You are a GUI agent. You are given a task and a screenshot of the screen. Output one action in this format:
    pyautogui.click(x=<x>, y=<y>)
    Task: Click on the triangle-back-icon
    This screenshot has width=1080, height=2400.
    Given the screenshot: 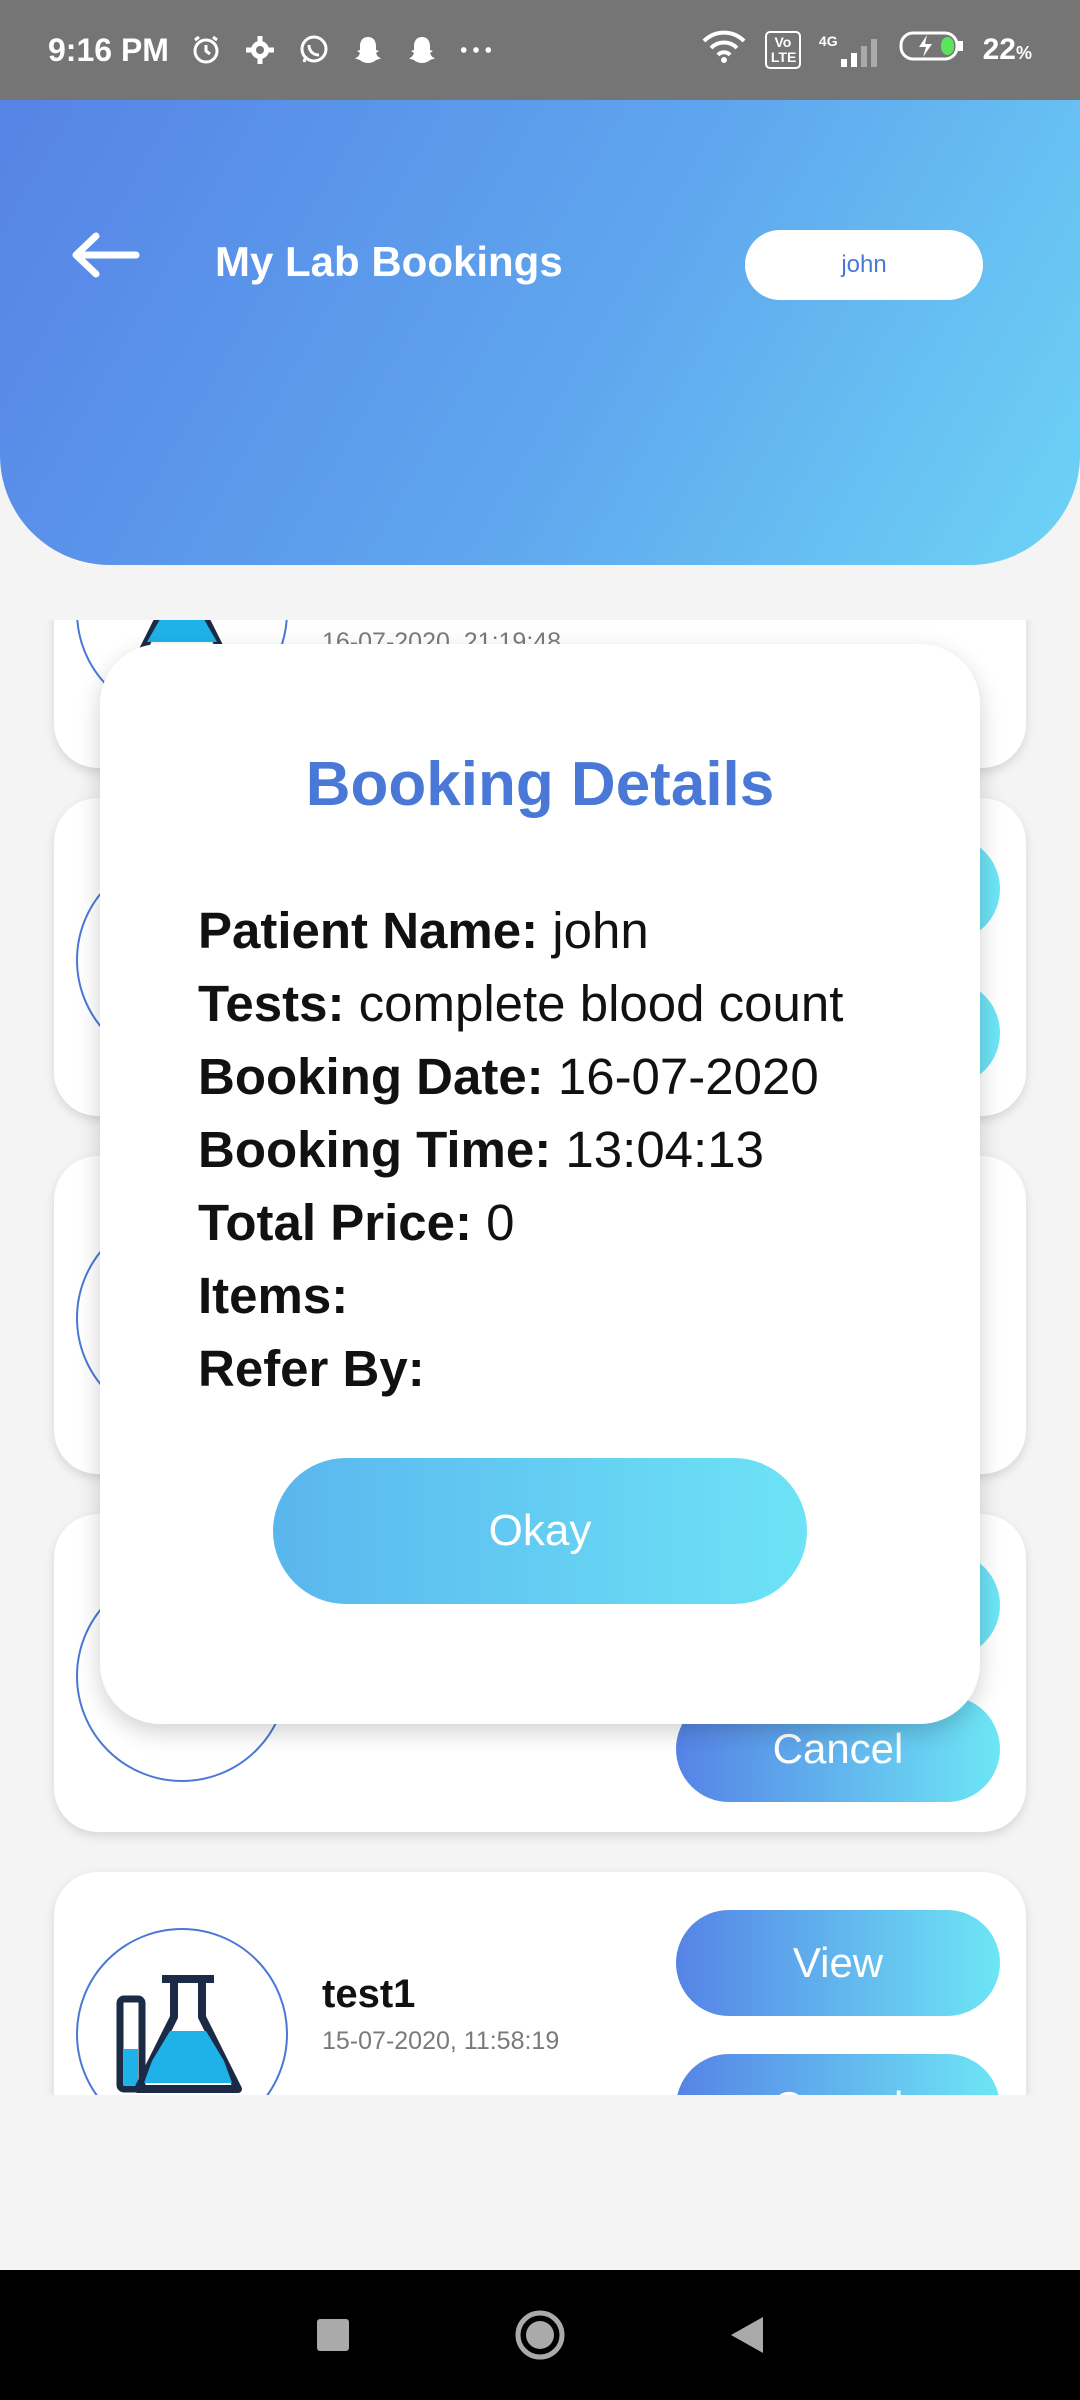 What is the action you would take?
    pyautogui.click(x=746, y=2335)
    